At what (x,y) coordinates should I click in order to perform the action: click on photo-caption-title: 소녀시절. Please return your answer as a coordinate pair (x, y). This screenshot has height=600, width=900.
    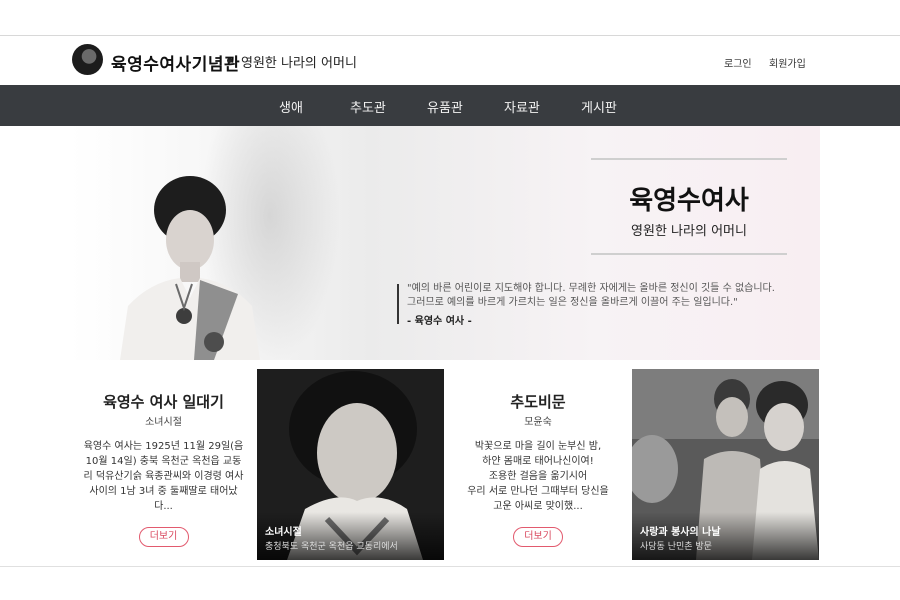
    Looking at the image, I should click on (283, 532).